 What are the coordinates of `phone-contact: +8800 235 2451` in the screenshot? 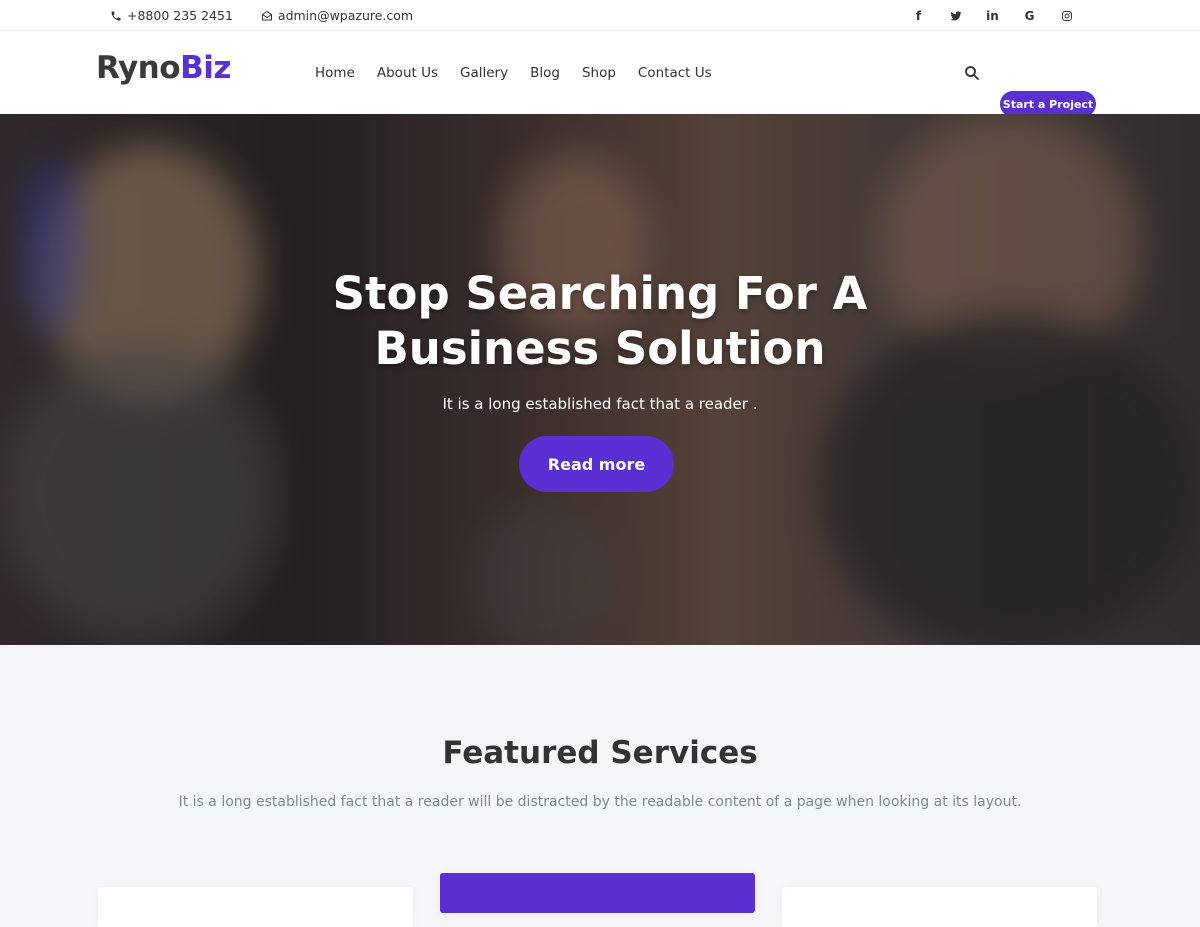 It's located at (171, 15).